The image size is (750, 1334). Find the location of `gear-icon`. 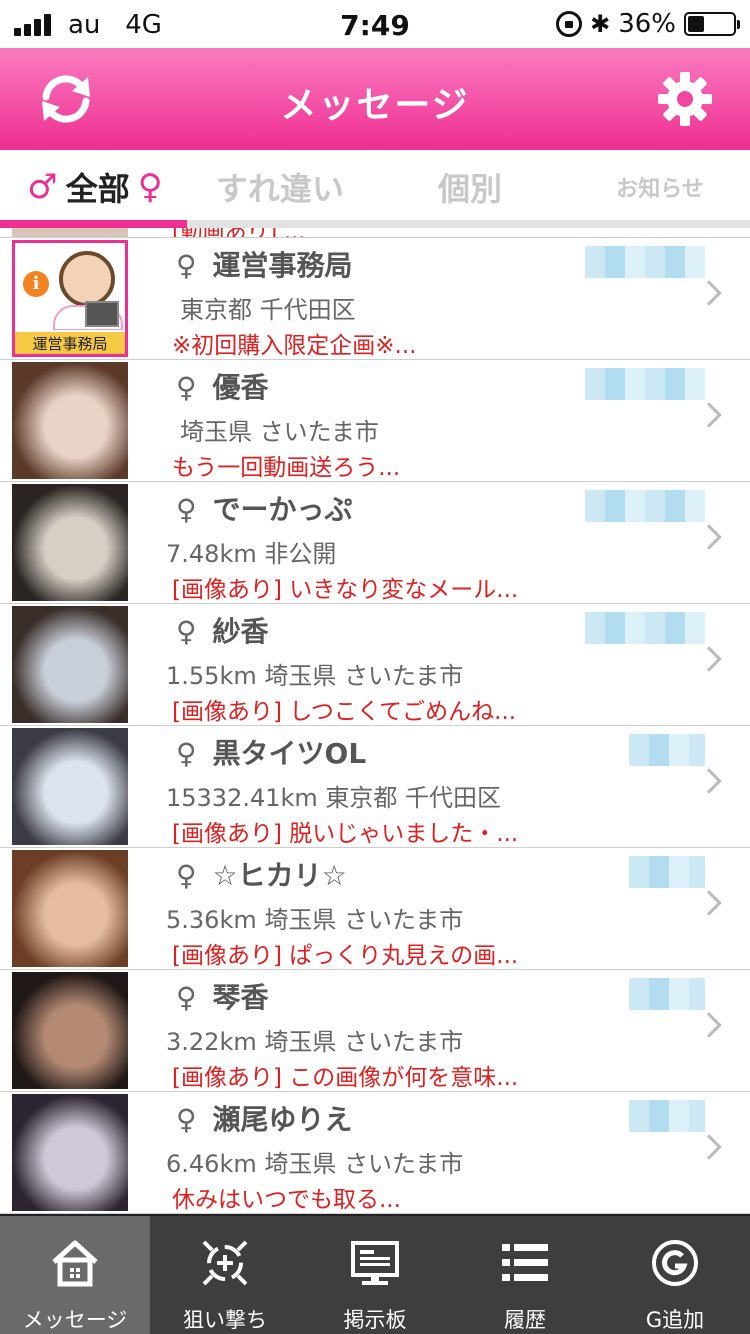

gear-icon is located at coordinates (685, 99).